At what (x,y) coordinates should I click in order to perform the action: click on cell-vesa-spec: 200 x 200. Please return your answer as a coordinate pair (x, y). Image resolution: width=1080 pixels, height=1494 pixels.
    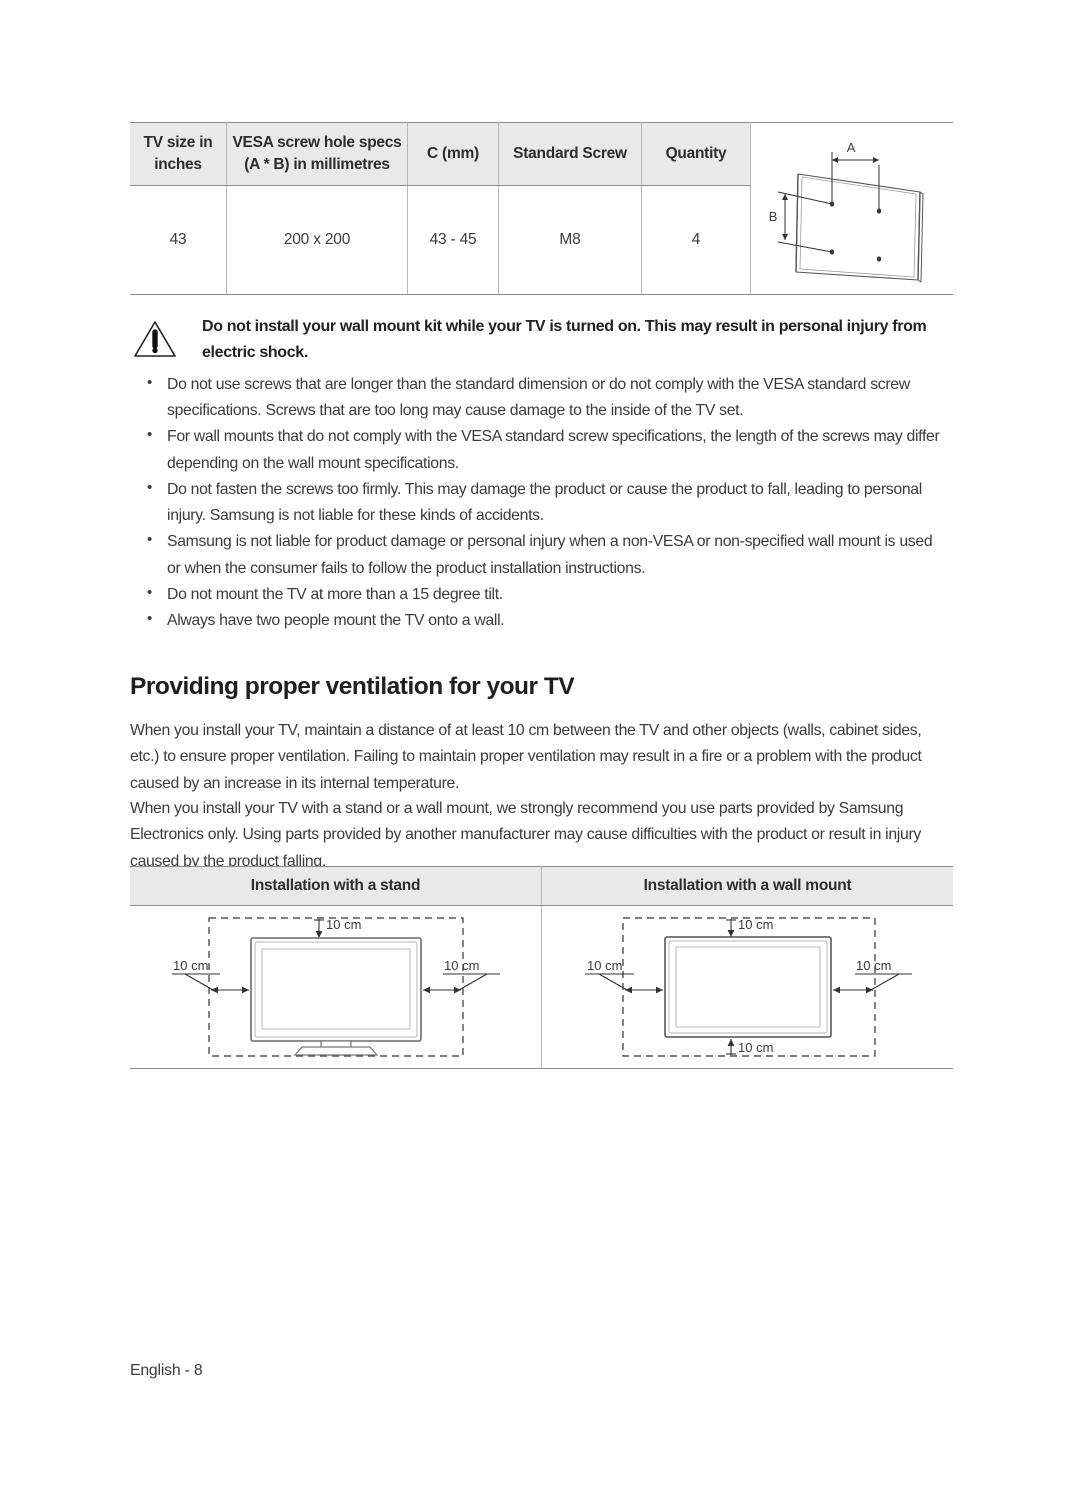
    Looking at the image, I should click on (317, 240).